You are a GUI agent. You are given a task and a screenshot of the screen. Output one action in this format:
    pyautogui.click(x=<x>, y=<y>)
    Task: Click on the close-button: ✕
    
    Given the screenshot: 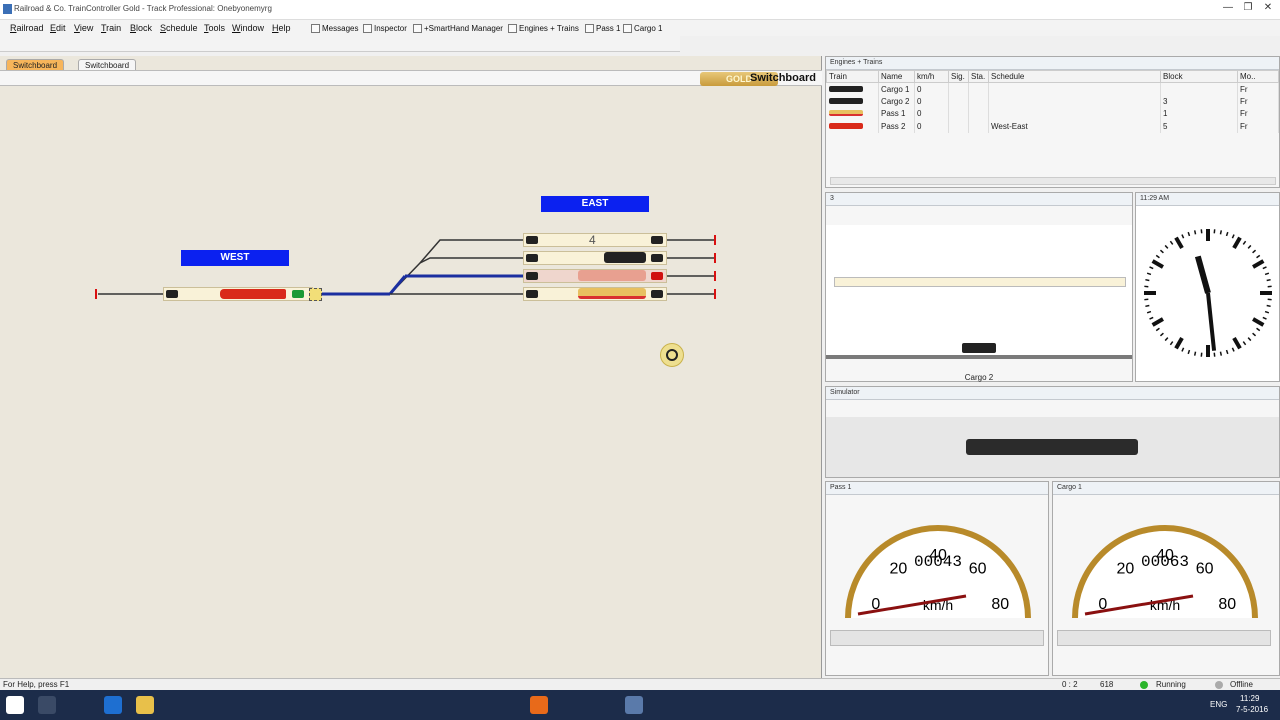 What is the action you would take?
    pyautogui.click(x=1268, y=9)
    